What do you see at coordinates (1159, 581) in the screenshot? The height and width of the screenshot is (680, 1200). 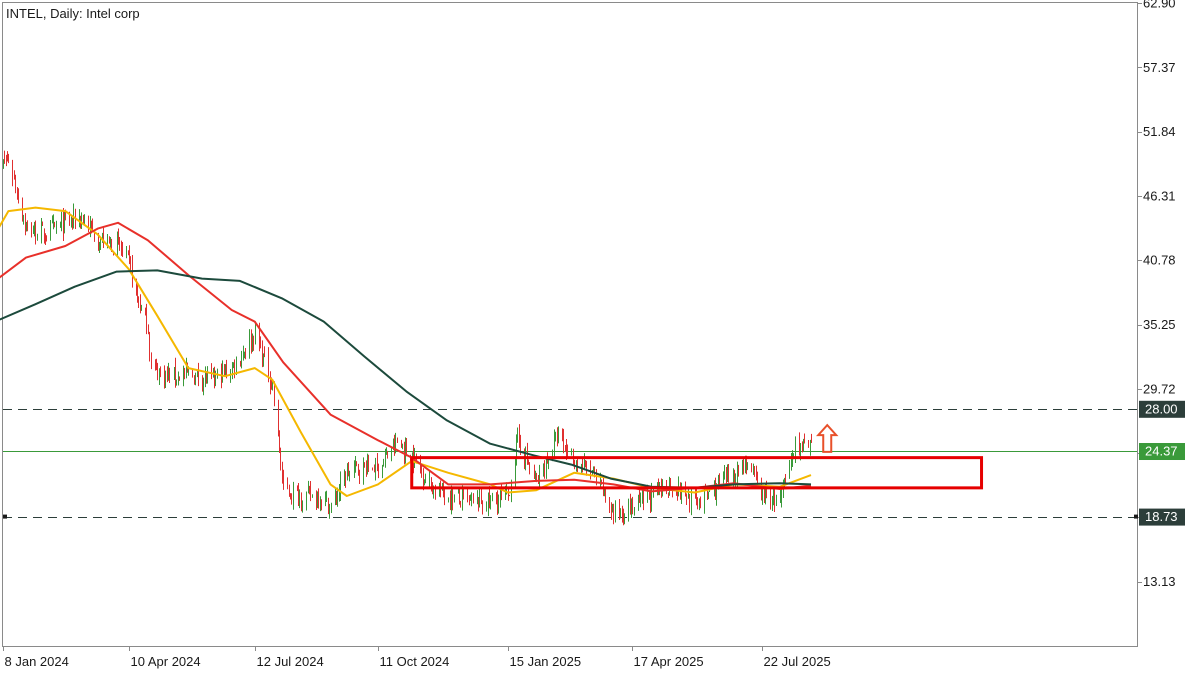 I see `y-tick-label-9: 13.13` at bounding box center [1159, 581].